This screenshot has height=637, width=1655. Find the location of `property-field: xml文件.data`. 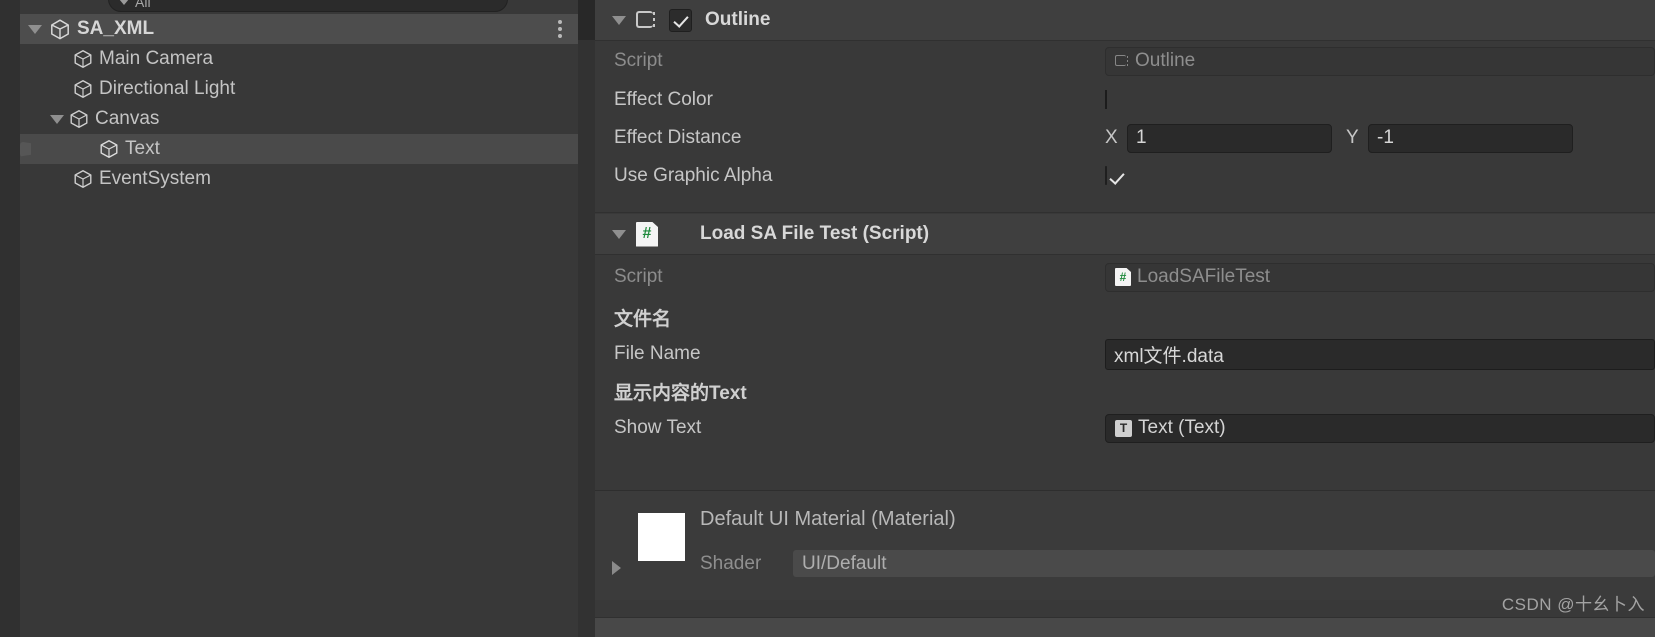

property-field: xml文件.data is located at coordinates (1380, 354).